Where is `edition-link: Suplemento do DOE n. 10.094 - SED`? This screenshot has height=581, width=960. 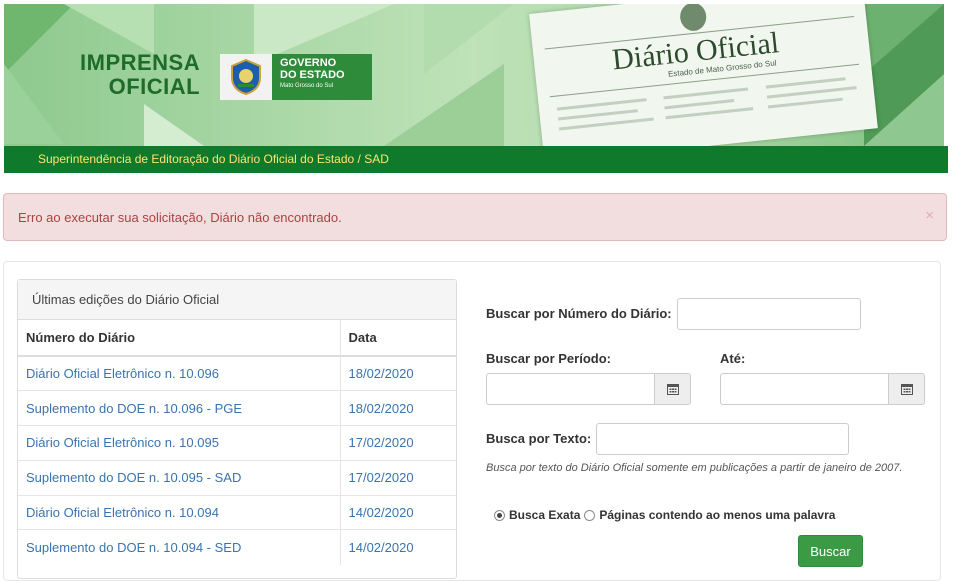
edition-link: Suplemento do DOE n. 10.094 - SED is located at coordinates (133, 547).